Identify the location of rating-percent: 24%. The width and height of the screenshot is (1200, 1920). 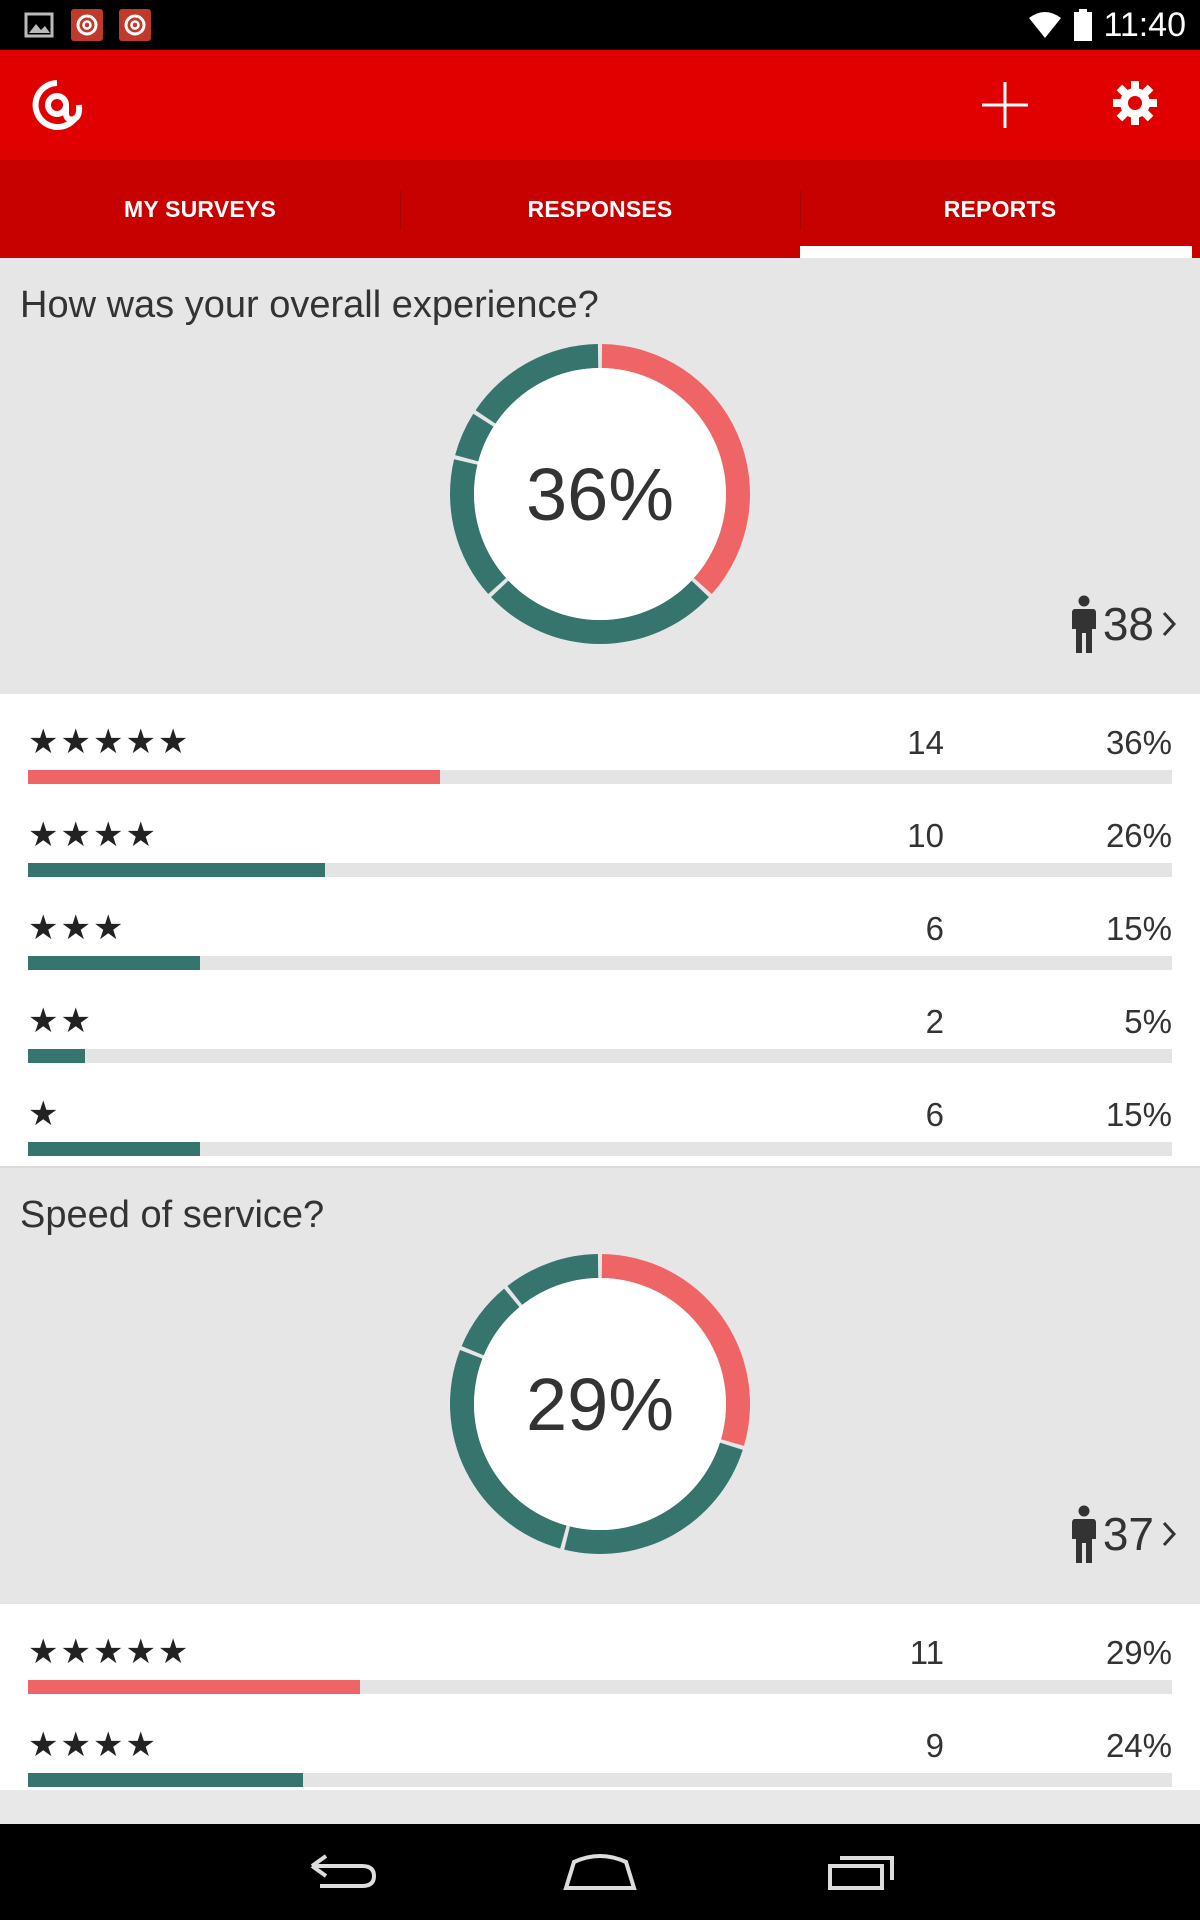
(1138, 1745).